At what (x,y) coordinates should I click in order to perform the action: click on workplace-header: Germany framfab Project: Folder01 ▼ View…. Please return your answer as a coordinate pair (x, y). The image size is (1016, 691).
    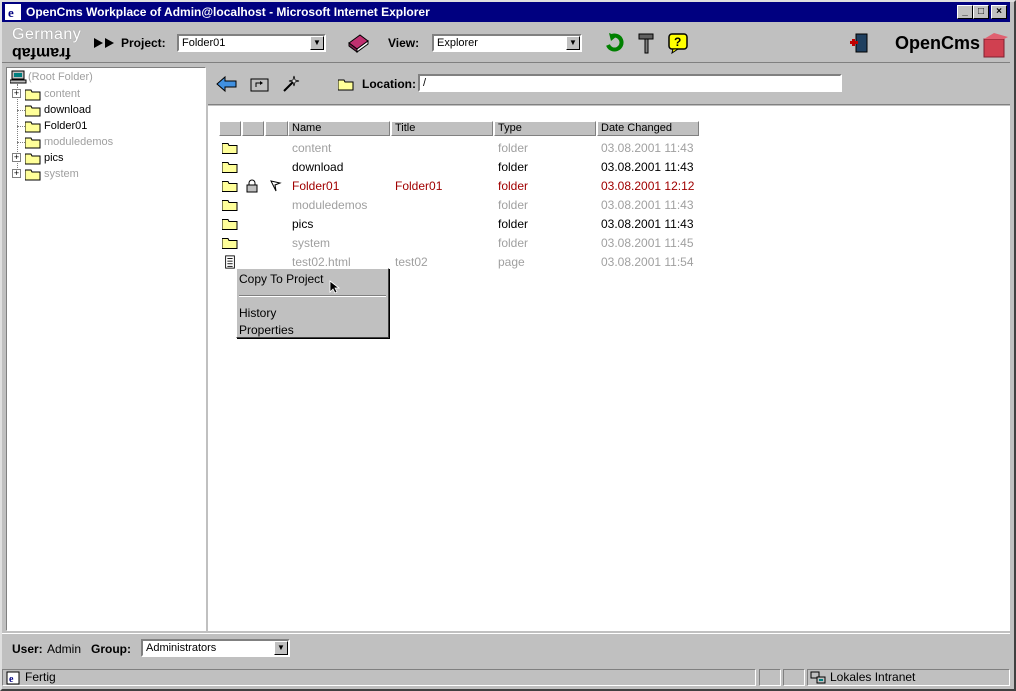
    Looking at the image, I should click on (506, 43).